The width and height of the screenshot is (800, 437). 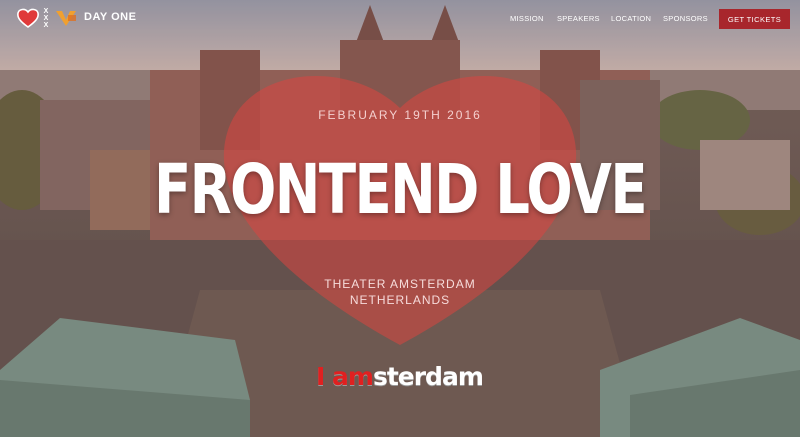 What do you see at coordinates (754, 19) in the screenshot?
I see `get-tickets-button: GET TICKETS` at bounding box center [754, 19].